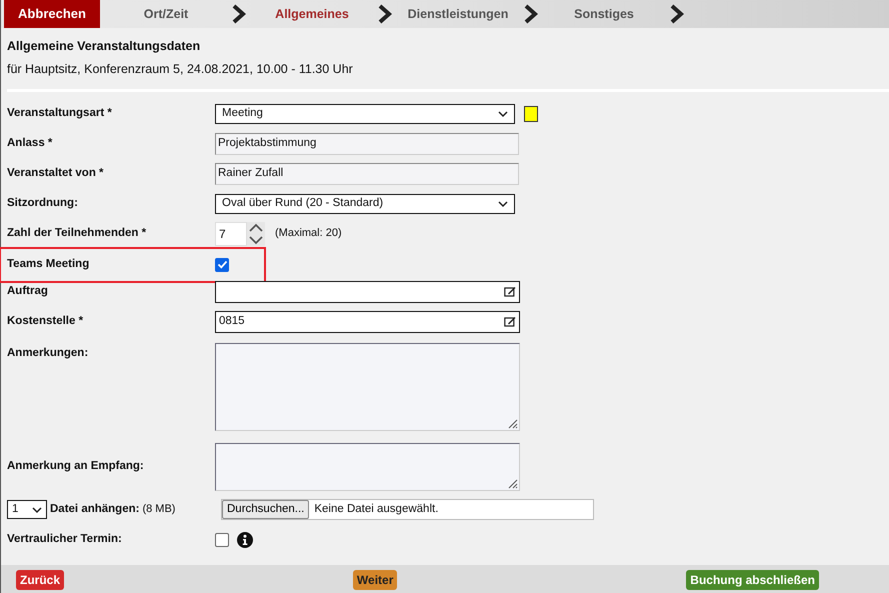 This screenshot has width=889, height=593. Describe the element at coordinates (159, 510) in the screenshot. I see `field-hint: (8 MB)` at that location.